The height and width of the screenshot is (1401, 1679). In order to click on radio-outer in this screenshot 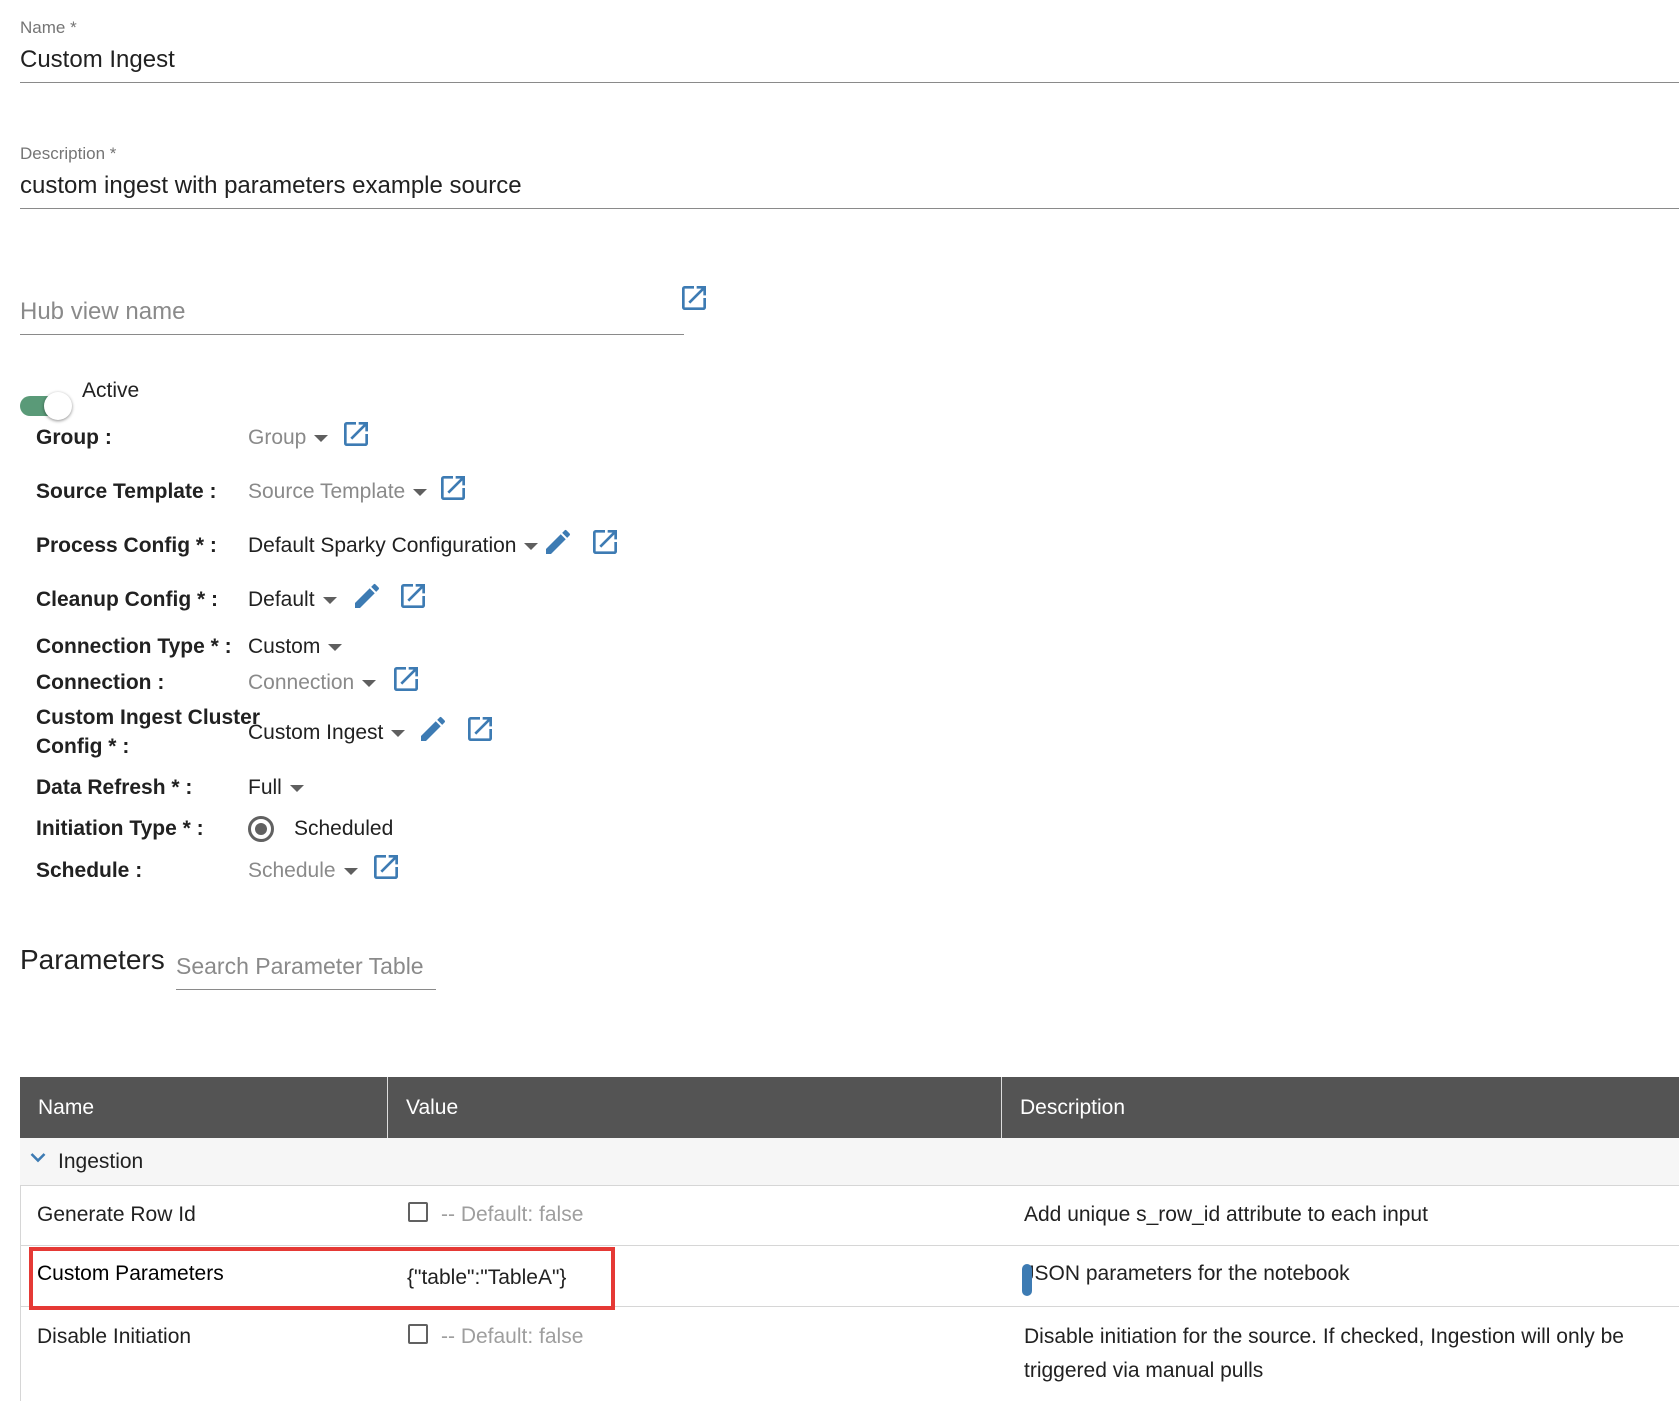, I will do `click(261, 829)`.